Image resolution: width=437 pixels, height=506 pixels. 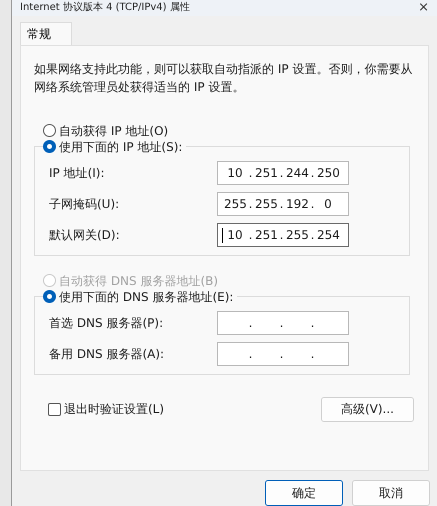 What do you see at coordinates (113, 131) in the screenshot?
I see `radio-label: 自动获得 IP 地址(O)` at bounding box center [113, 131].